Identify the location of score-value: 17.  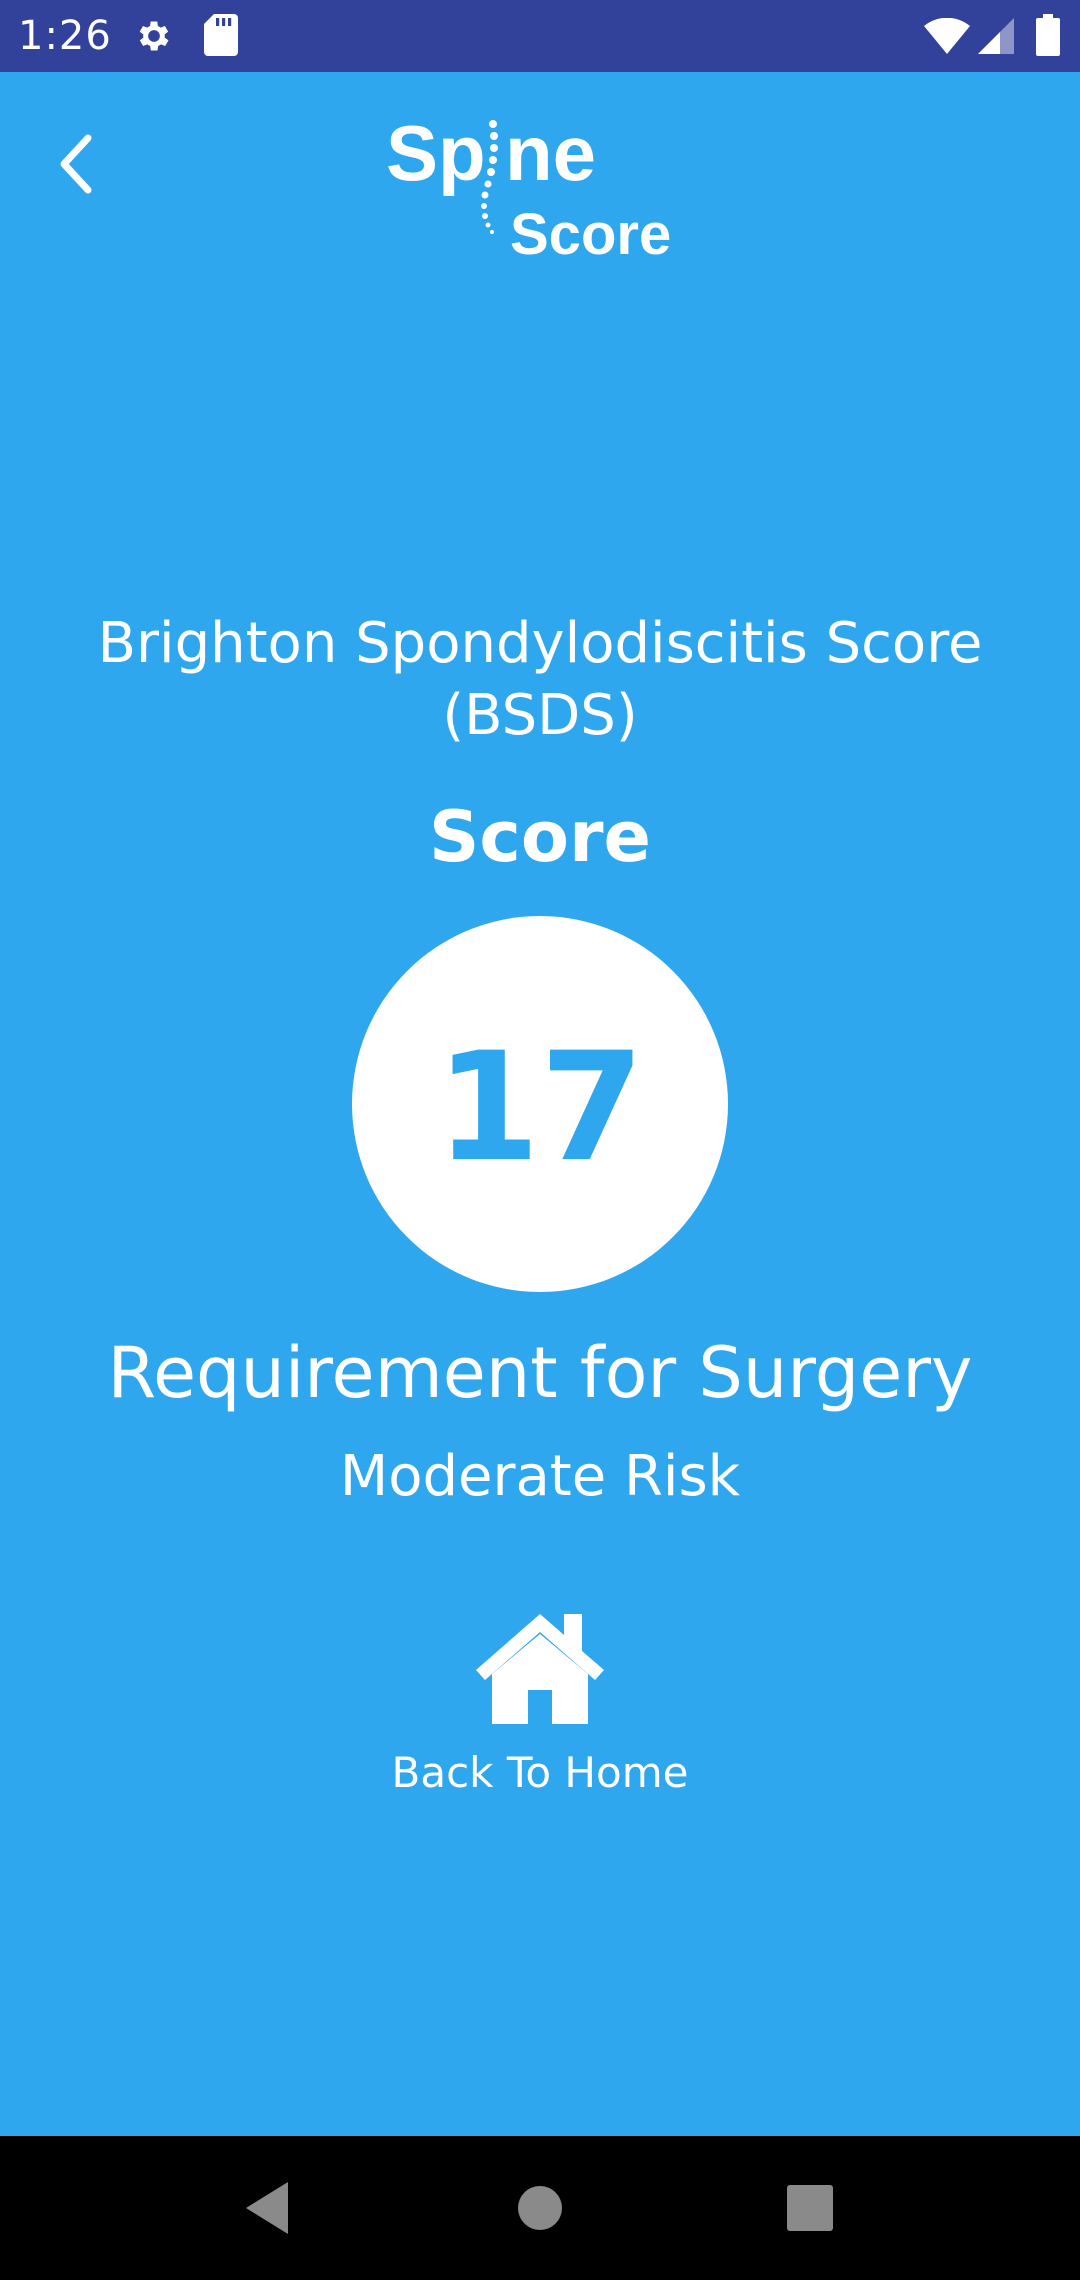
(540, 1108).